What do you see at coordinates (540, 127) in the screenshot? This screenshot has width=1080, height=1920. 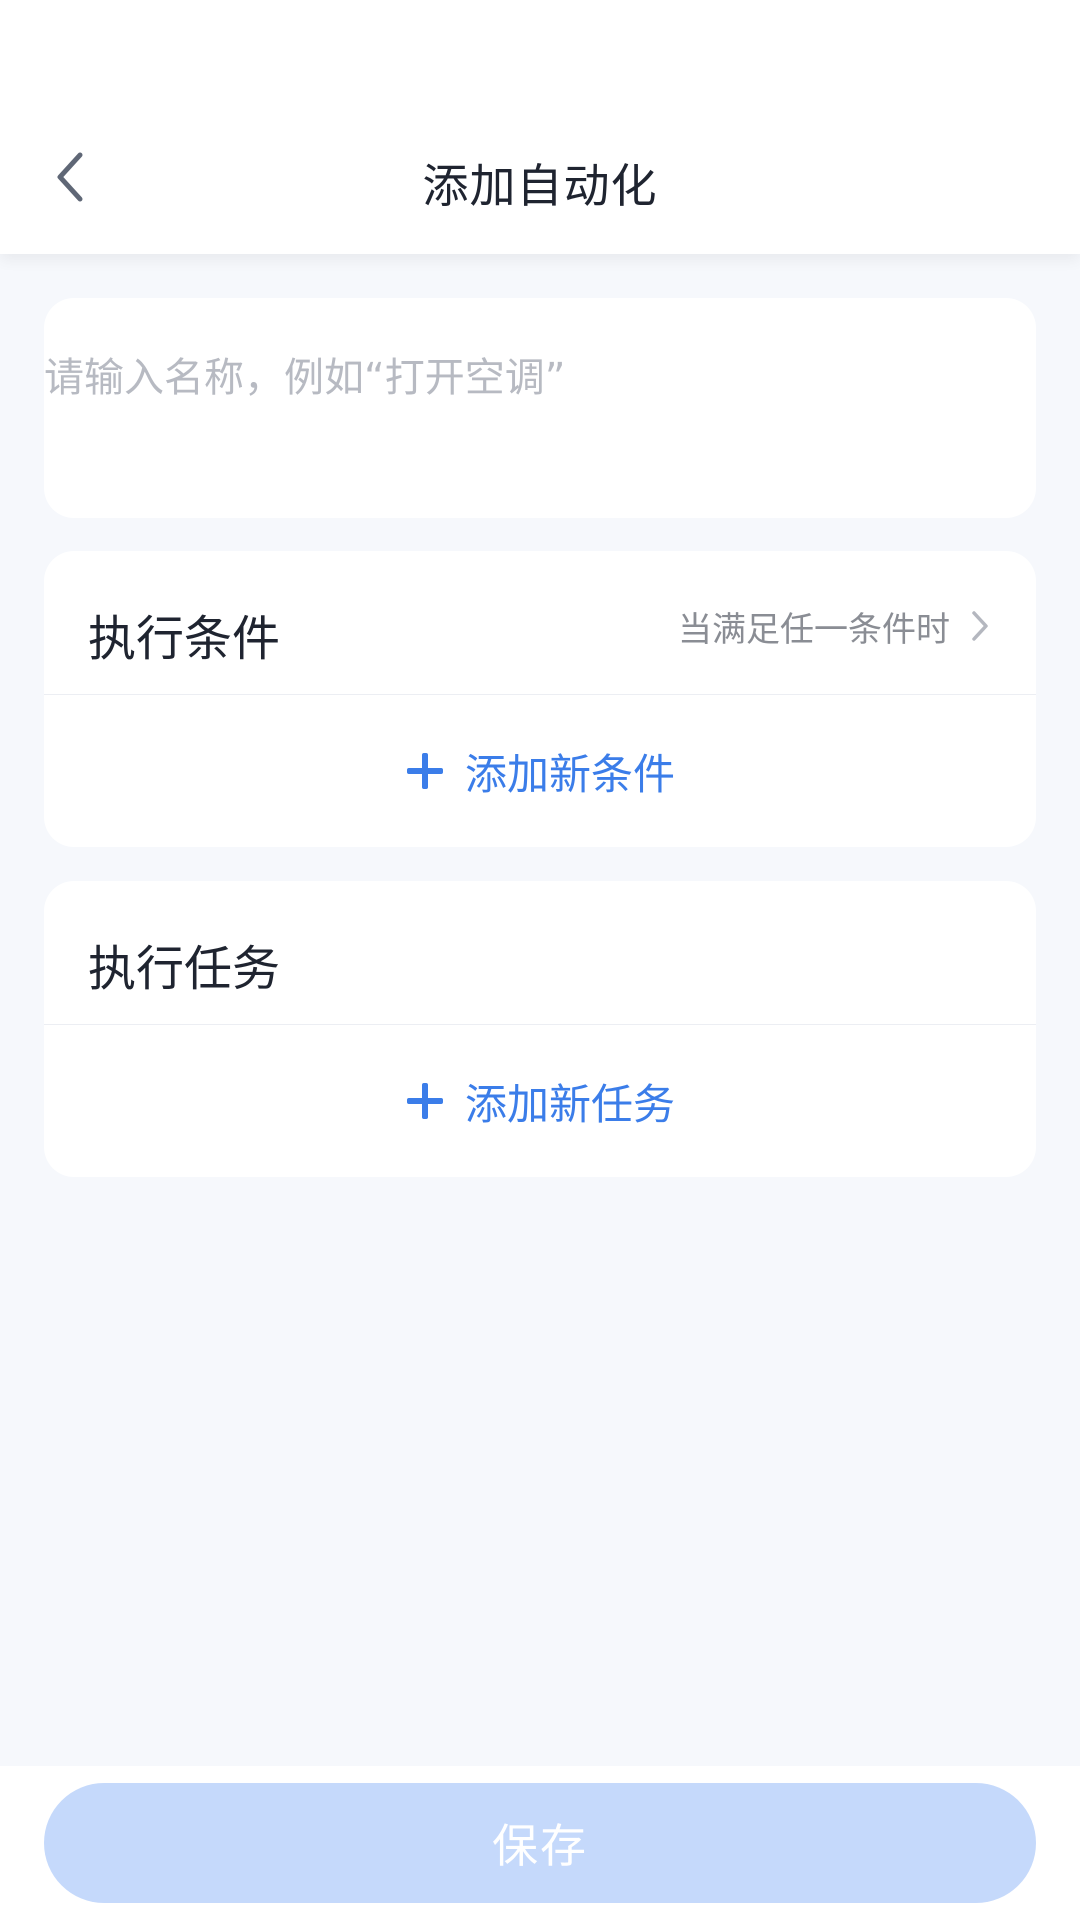 I see `top-bar: 添加自动化` at bounding box center [540, 127].